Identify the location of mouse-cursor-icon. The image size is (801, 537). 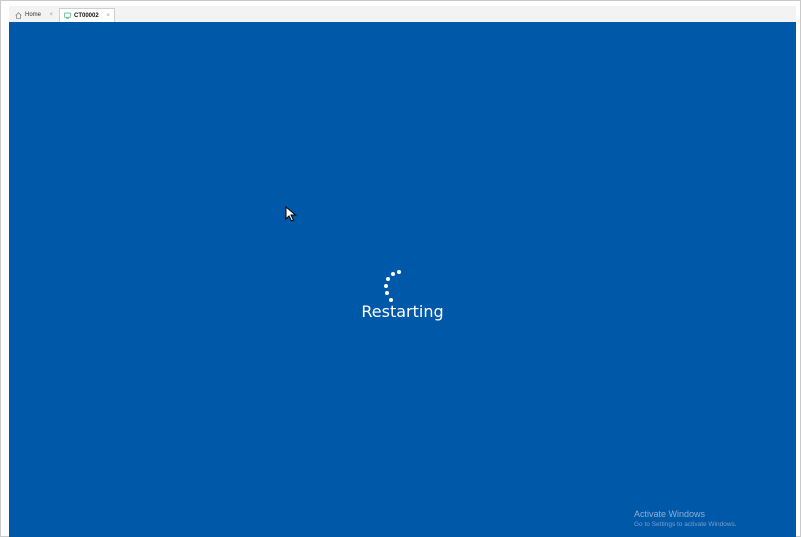
(291, 214).